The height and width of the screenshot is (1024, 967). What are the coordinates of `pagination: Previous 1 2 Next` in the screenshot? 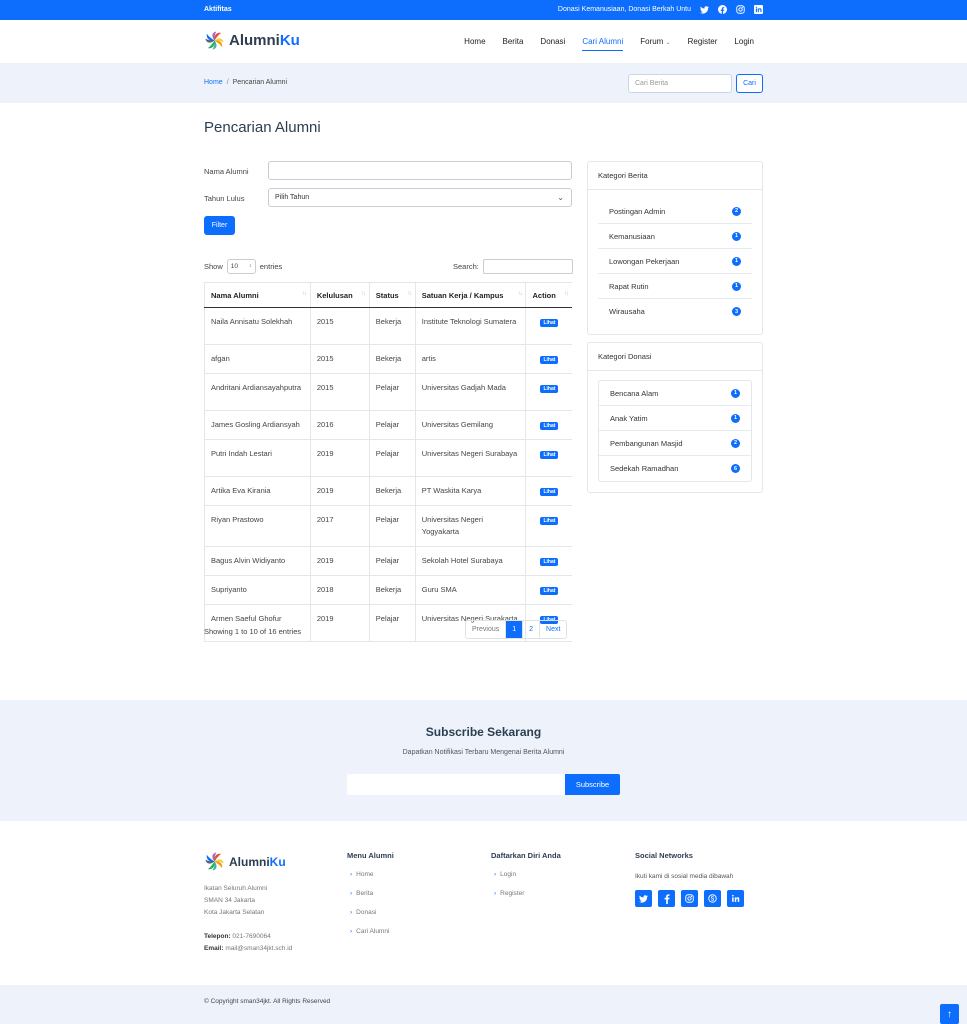 It's located at (516, 629).